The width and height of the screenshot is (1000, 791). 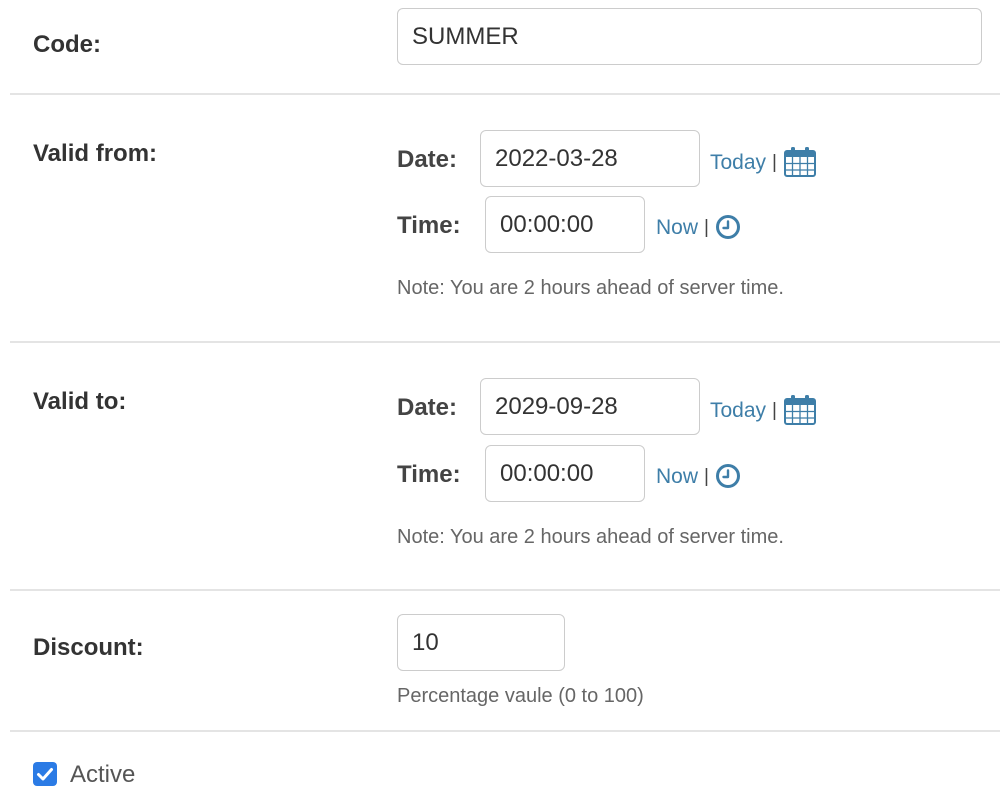 What do you see at coordinates (590, 406) in the screenshot?
I see `valid-to-date-input` at bounding box center [590, 406].